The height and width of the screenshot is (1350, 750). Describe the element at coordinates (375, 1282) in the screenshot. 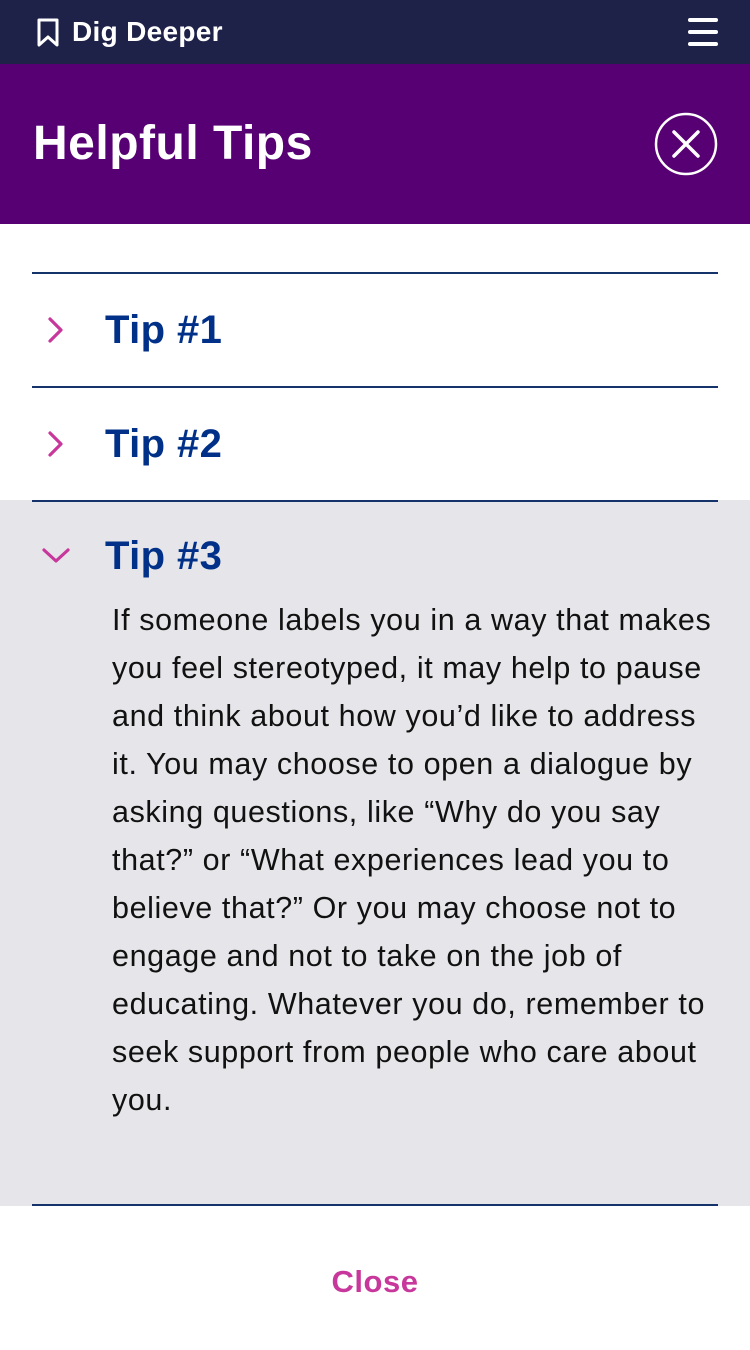

I see `close-button: Close` at that location.